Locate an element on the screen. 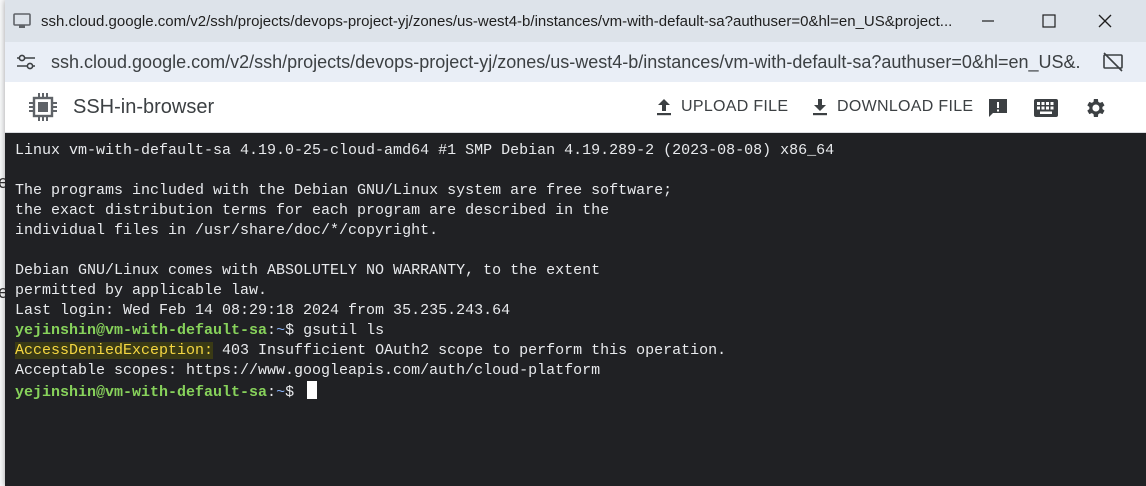 The width and height of the screenshot is (1146, 486). download-file-label: DOWNLOAD FILE is located at coordinates (905, 106).